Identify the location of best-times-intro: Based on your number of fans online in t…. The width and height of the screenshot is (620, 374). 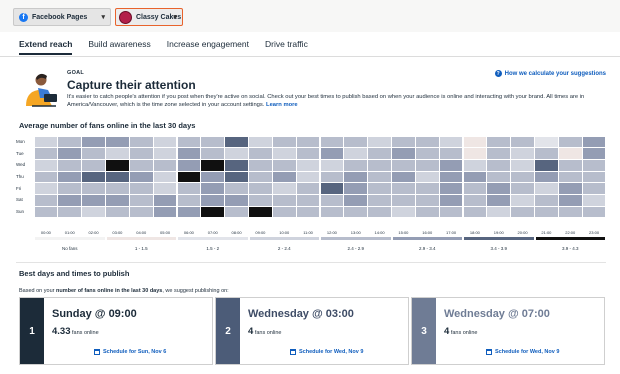
(124, 291).